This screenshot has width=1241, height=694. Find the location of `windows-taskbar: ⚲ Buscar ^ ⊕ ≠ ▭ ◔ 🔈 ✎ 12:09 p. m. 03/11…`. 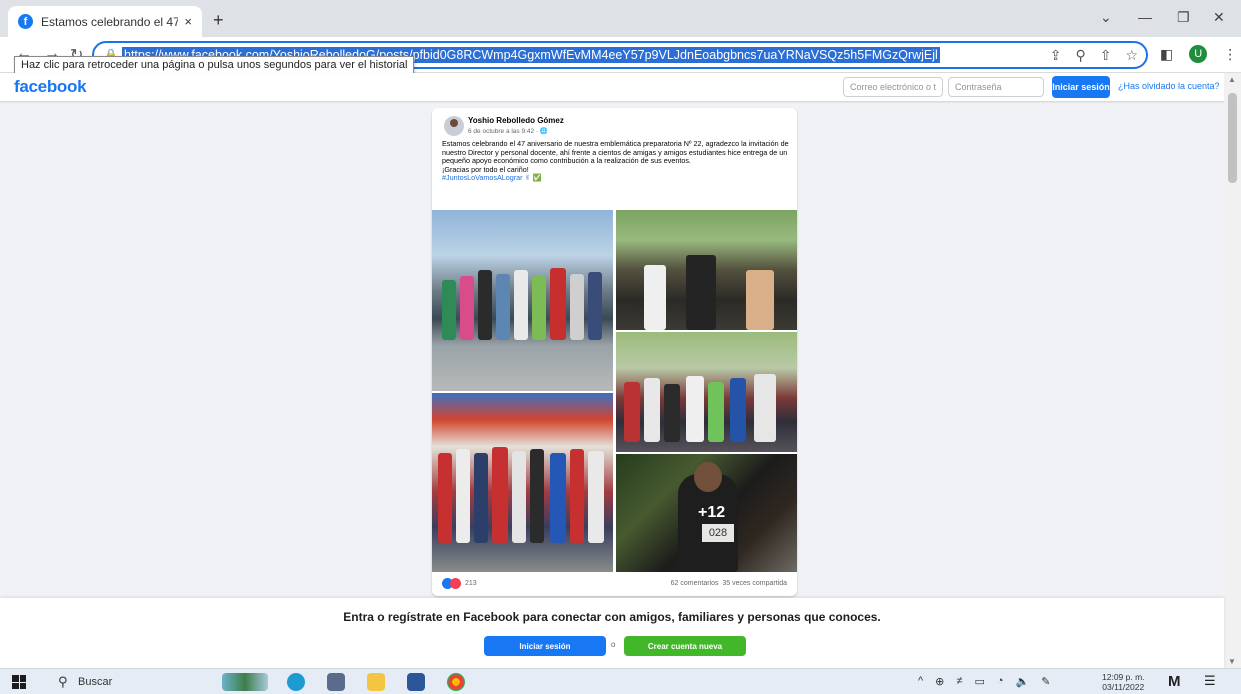

windows-taskbar: ⚲ Buscar ^ ⊕ ≠ ▭ ◔ 🔈 ✎ 12:09 p. m. 03/11… is located at coordinates (620, 681).